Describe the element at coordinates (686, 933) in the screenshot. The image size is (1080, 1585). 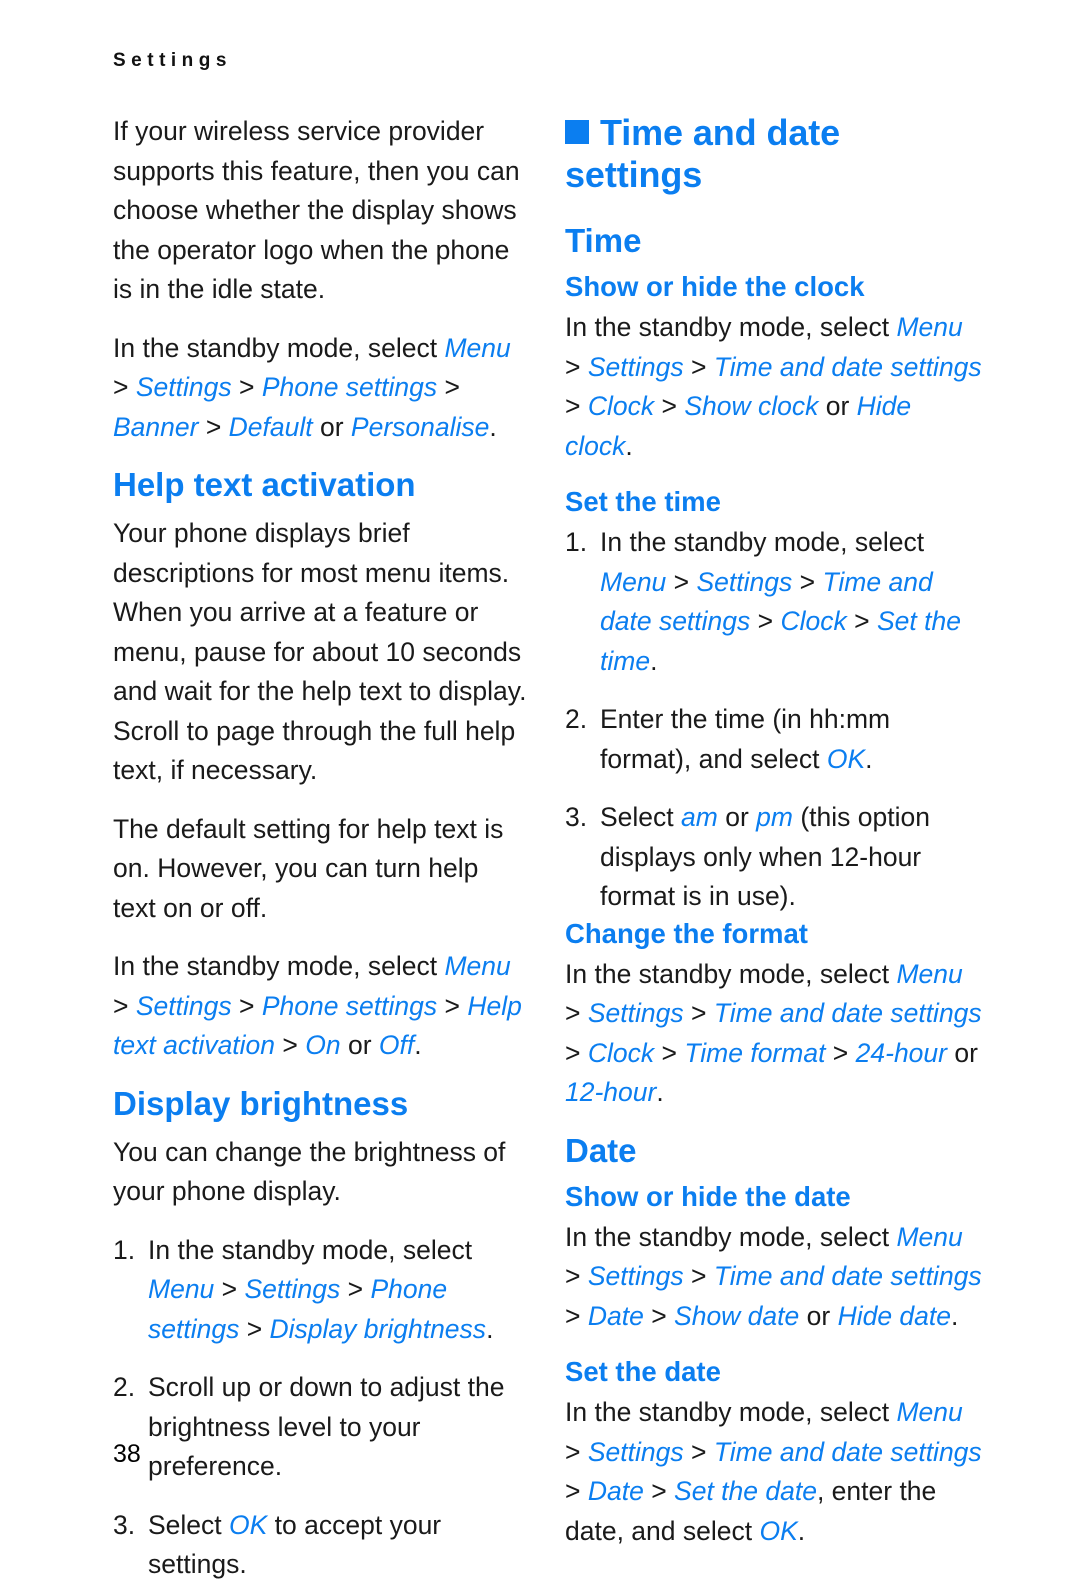
I see `heading-change-the-format: Change the format` at that location.